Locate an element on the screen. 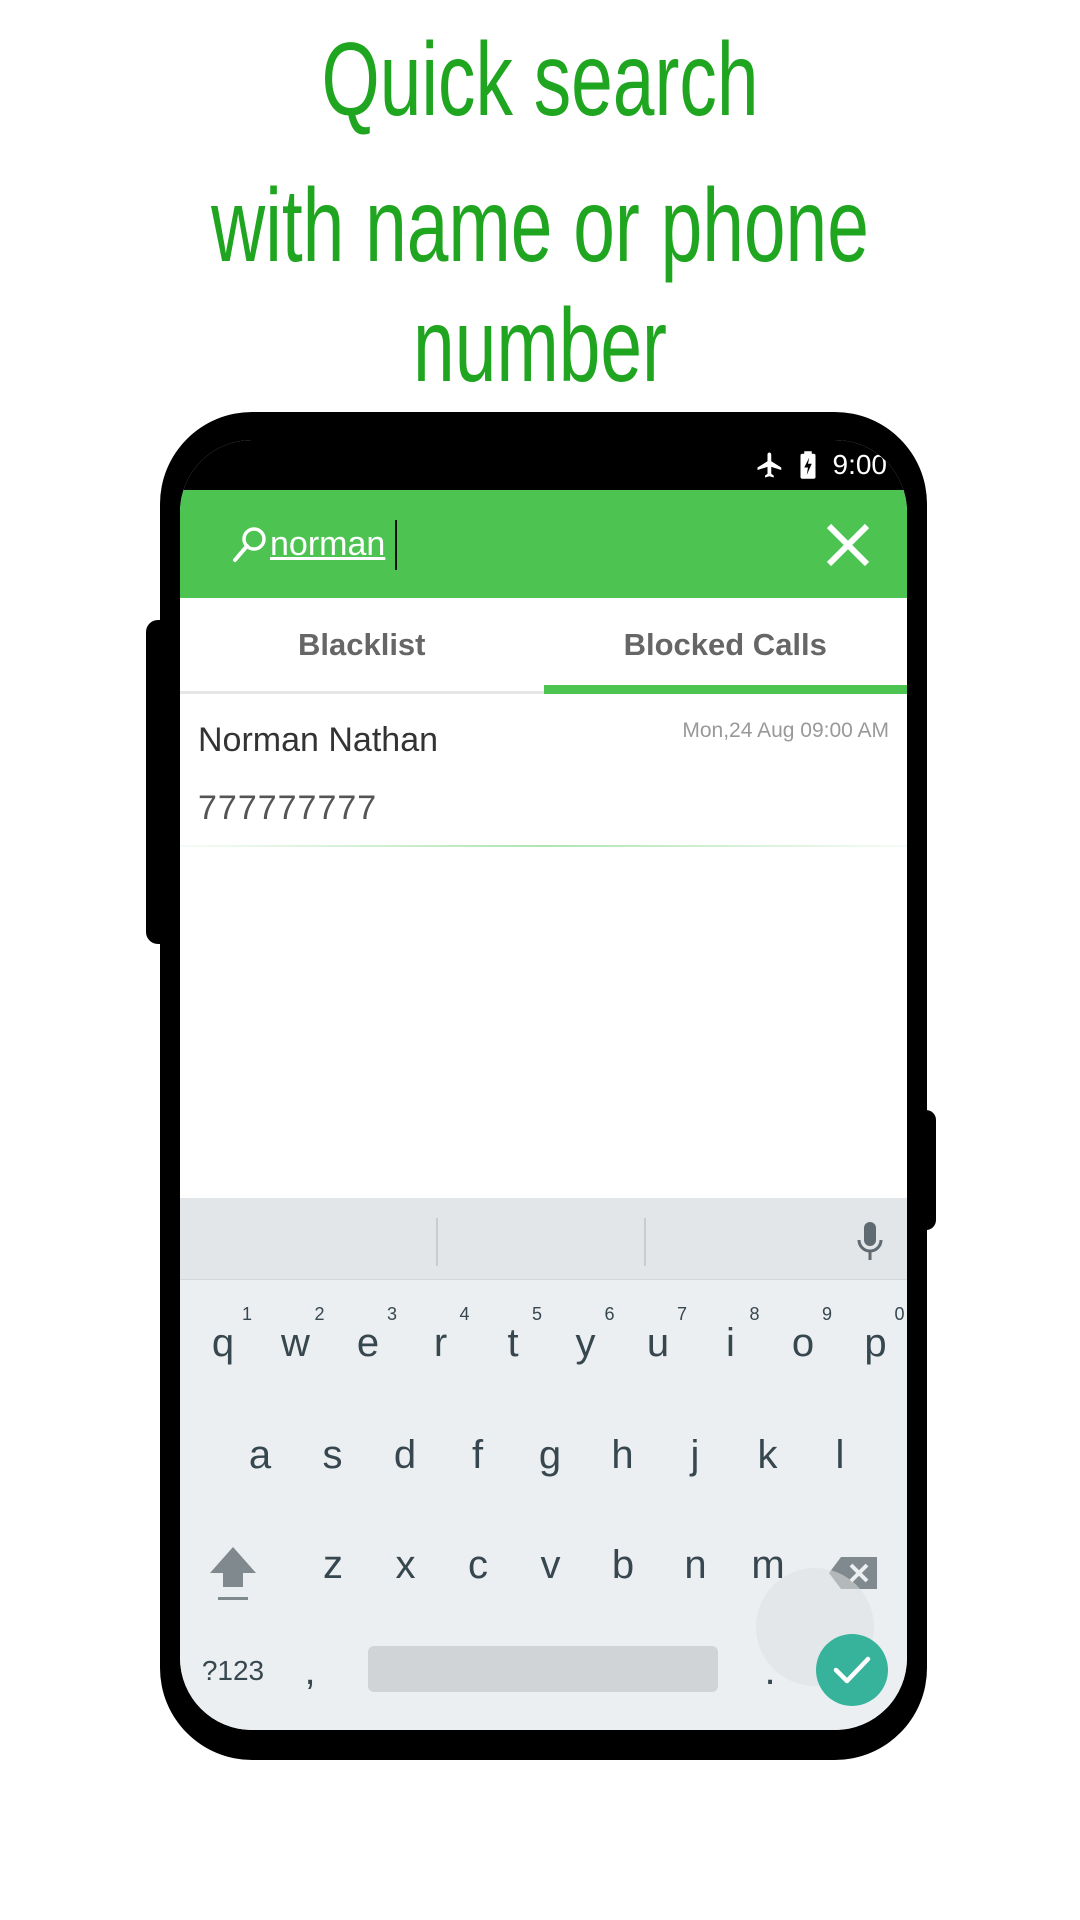  close-icon is located at coordinates (848, 545).